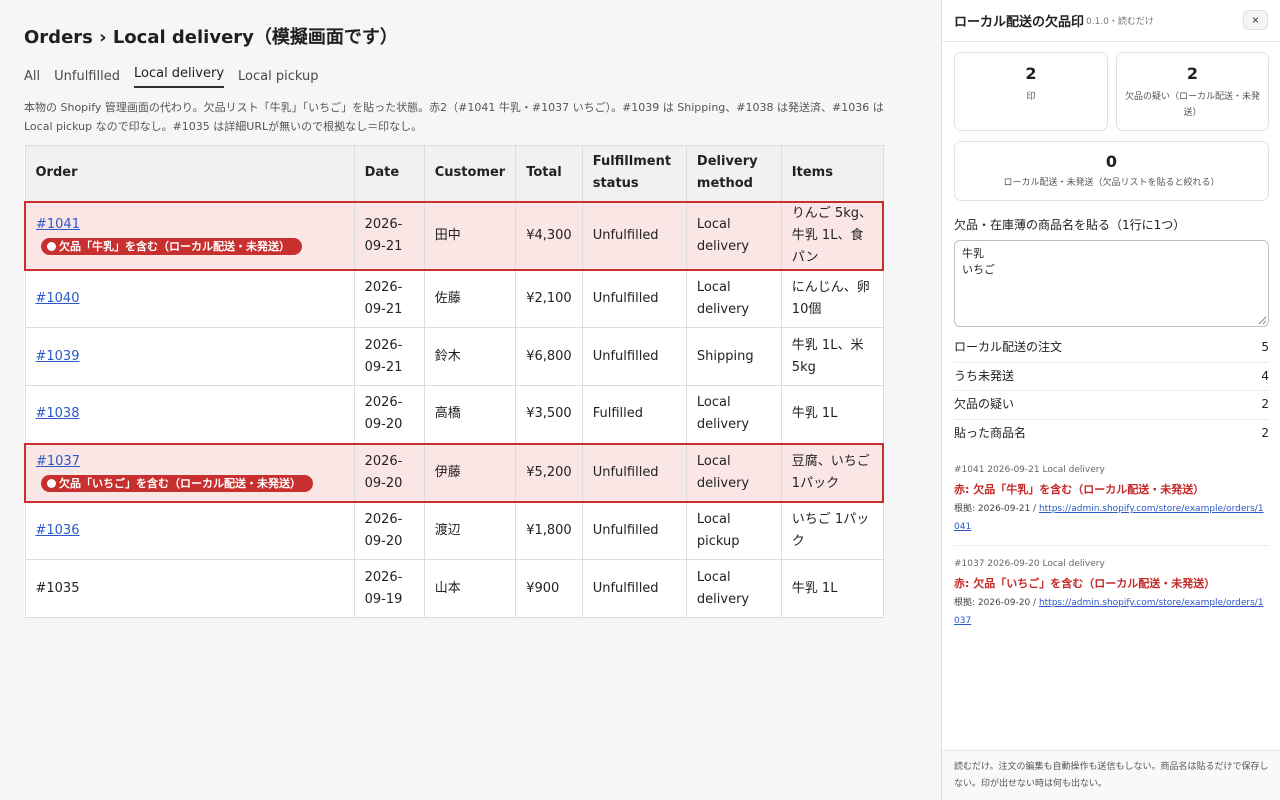  I want to click on cell-items: 牛乳 1L, so click(832, 588).